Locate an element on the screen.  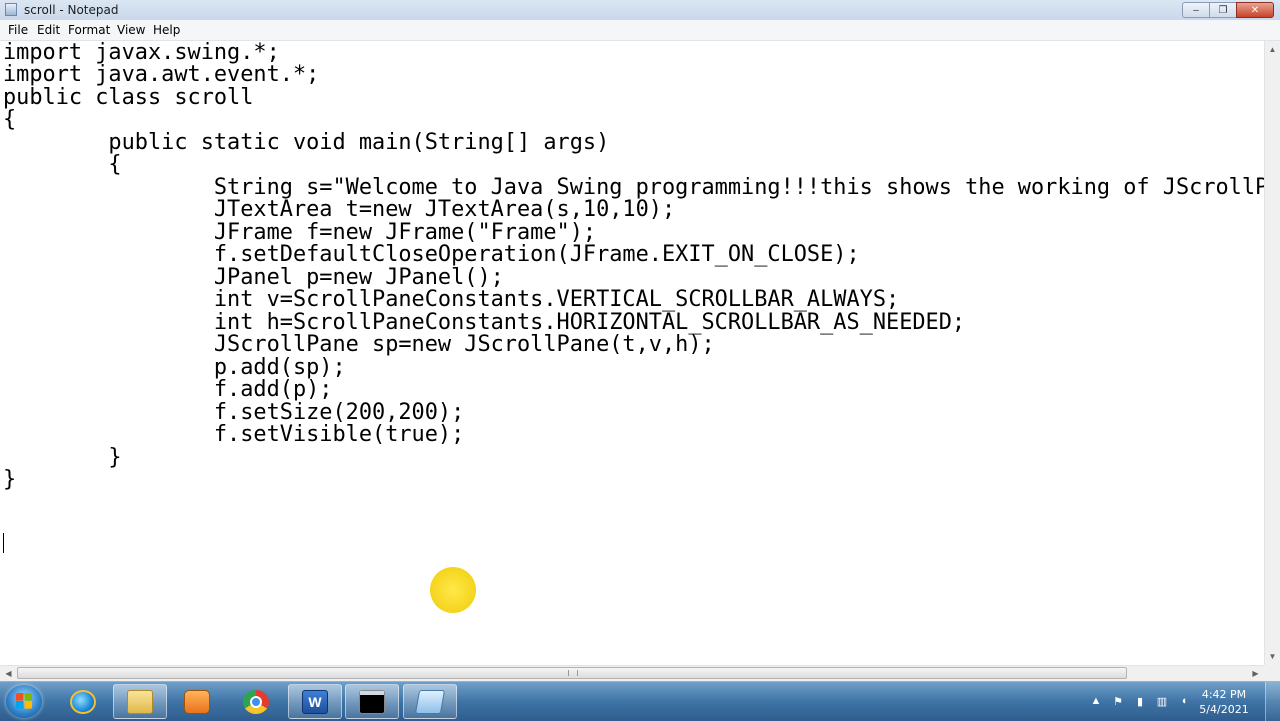
command-prompt-icon is located at coordinates (372, 701).